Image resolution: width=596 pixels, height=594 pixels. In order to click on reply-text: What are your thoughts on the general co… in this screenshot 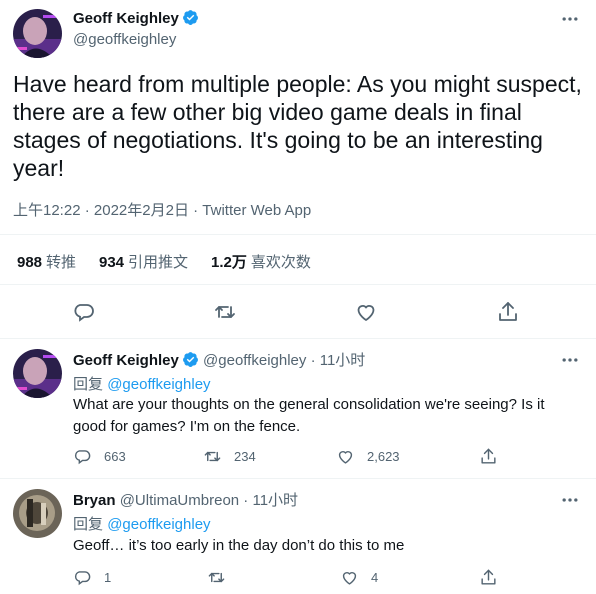, I will do `click(309, 415)`.